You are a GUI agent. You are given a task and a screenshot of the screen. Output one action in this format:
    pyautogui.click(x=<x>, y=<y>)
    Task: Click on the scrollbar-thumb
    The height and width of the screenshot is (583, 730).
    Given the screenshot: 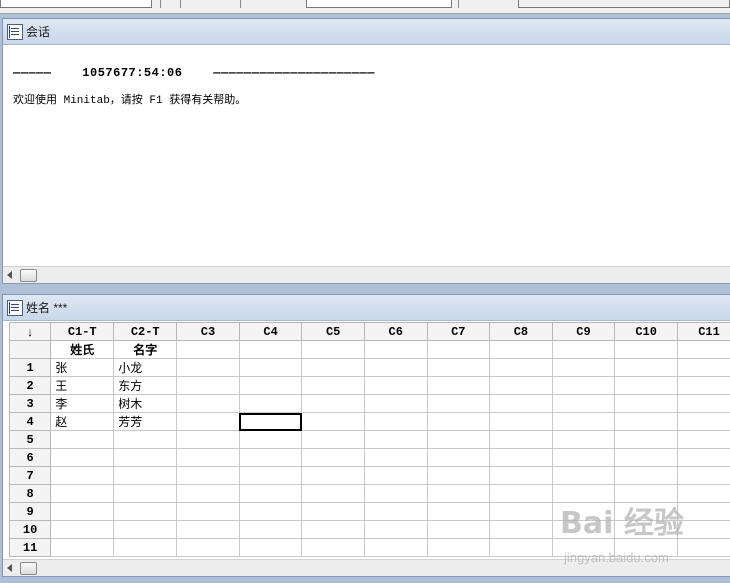 What is the action you would take?
    pyautogui.click(x=28, y=568)
    